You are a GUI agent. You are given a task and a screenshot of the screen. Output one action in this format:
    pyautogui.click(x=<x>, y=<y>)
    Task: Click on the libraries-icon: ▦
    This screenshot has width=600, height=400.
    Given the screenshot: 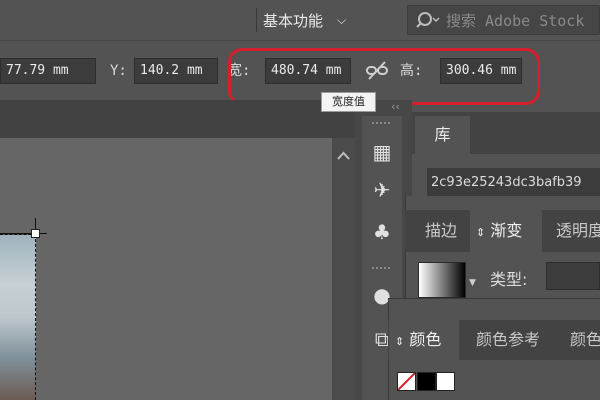 What is the action you would take?
    pyautogui.click(x=382, y=152)
    